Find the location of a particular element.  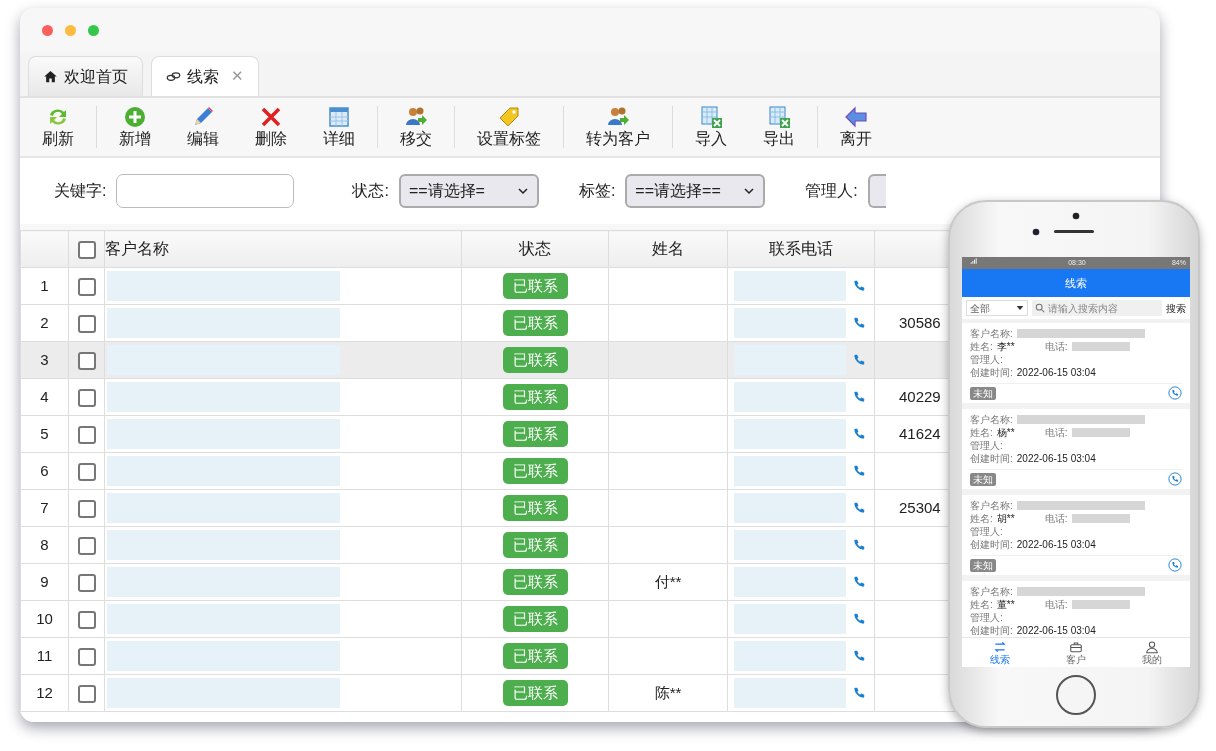

toolbar-button: 刷新 is located at coordinates (58, 127).